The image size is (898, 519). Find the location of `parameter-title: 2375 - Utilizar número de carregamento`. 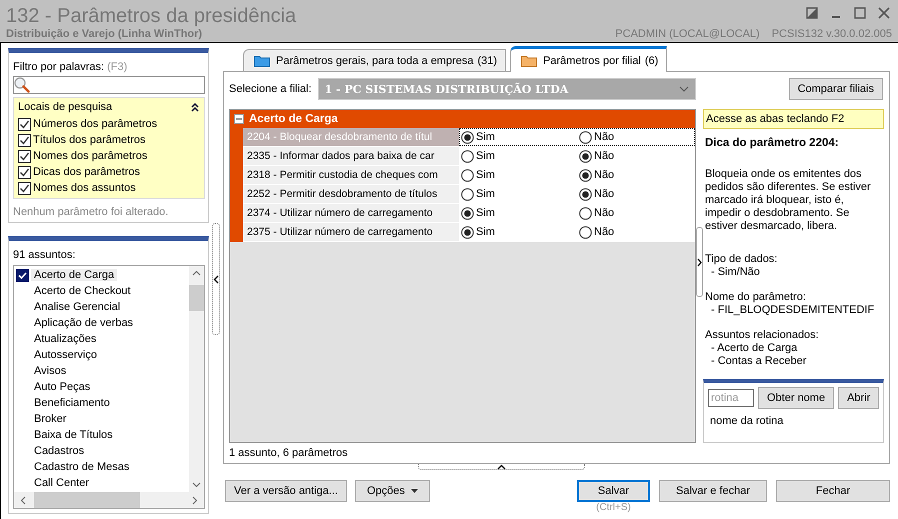

parameter-title: 2375 - Utilizar número de carregamento is located at coordinates (351, 232).